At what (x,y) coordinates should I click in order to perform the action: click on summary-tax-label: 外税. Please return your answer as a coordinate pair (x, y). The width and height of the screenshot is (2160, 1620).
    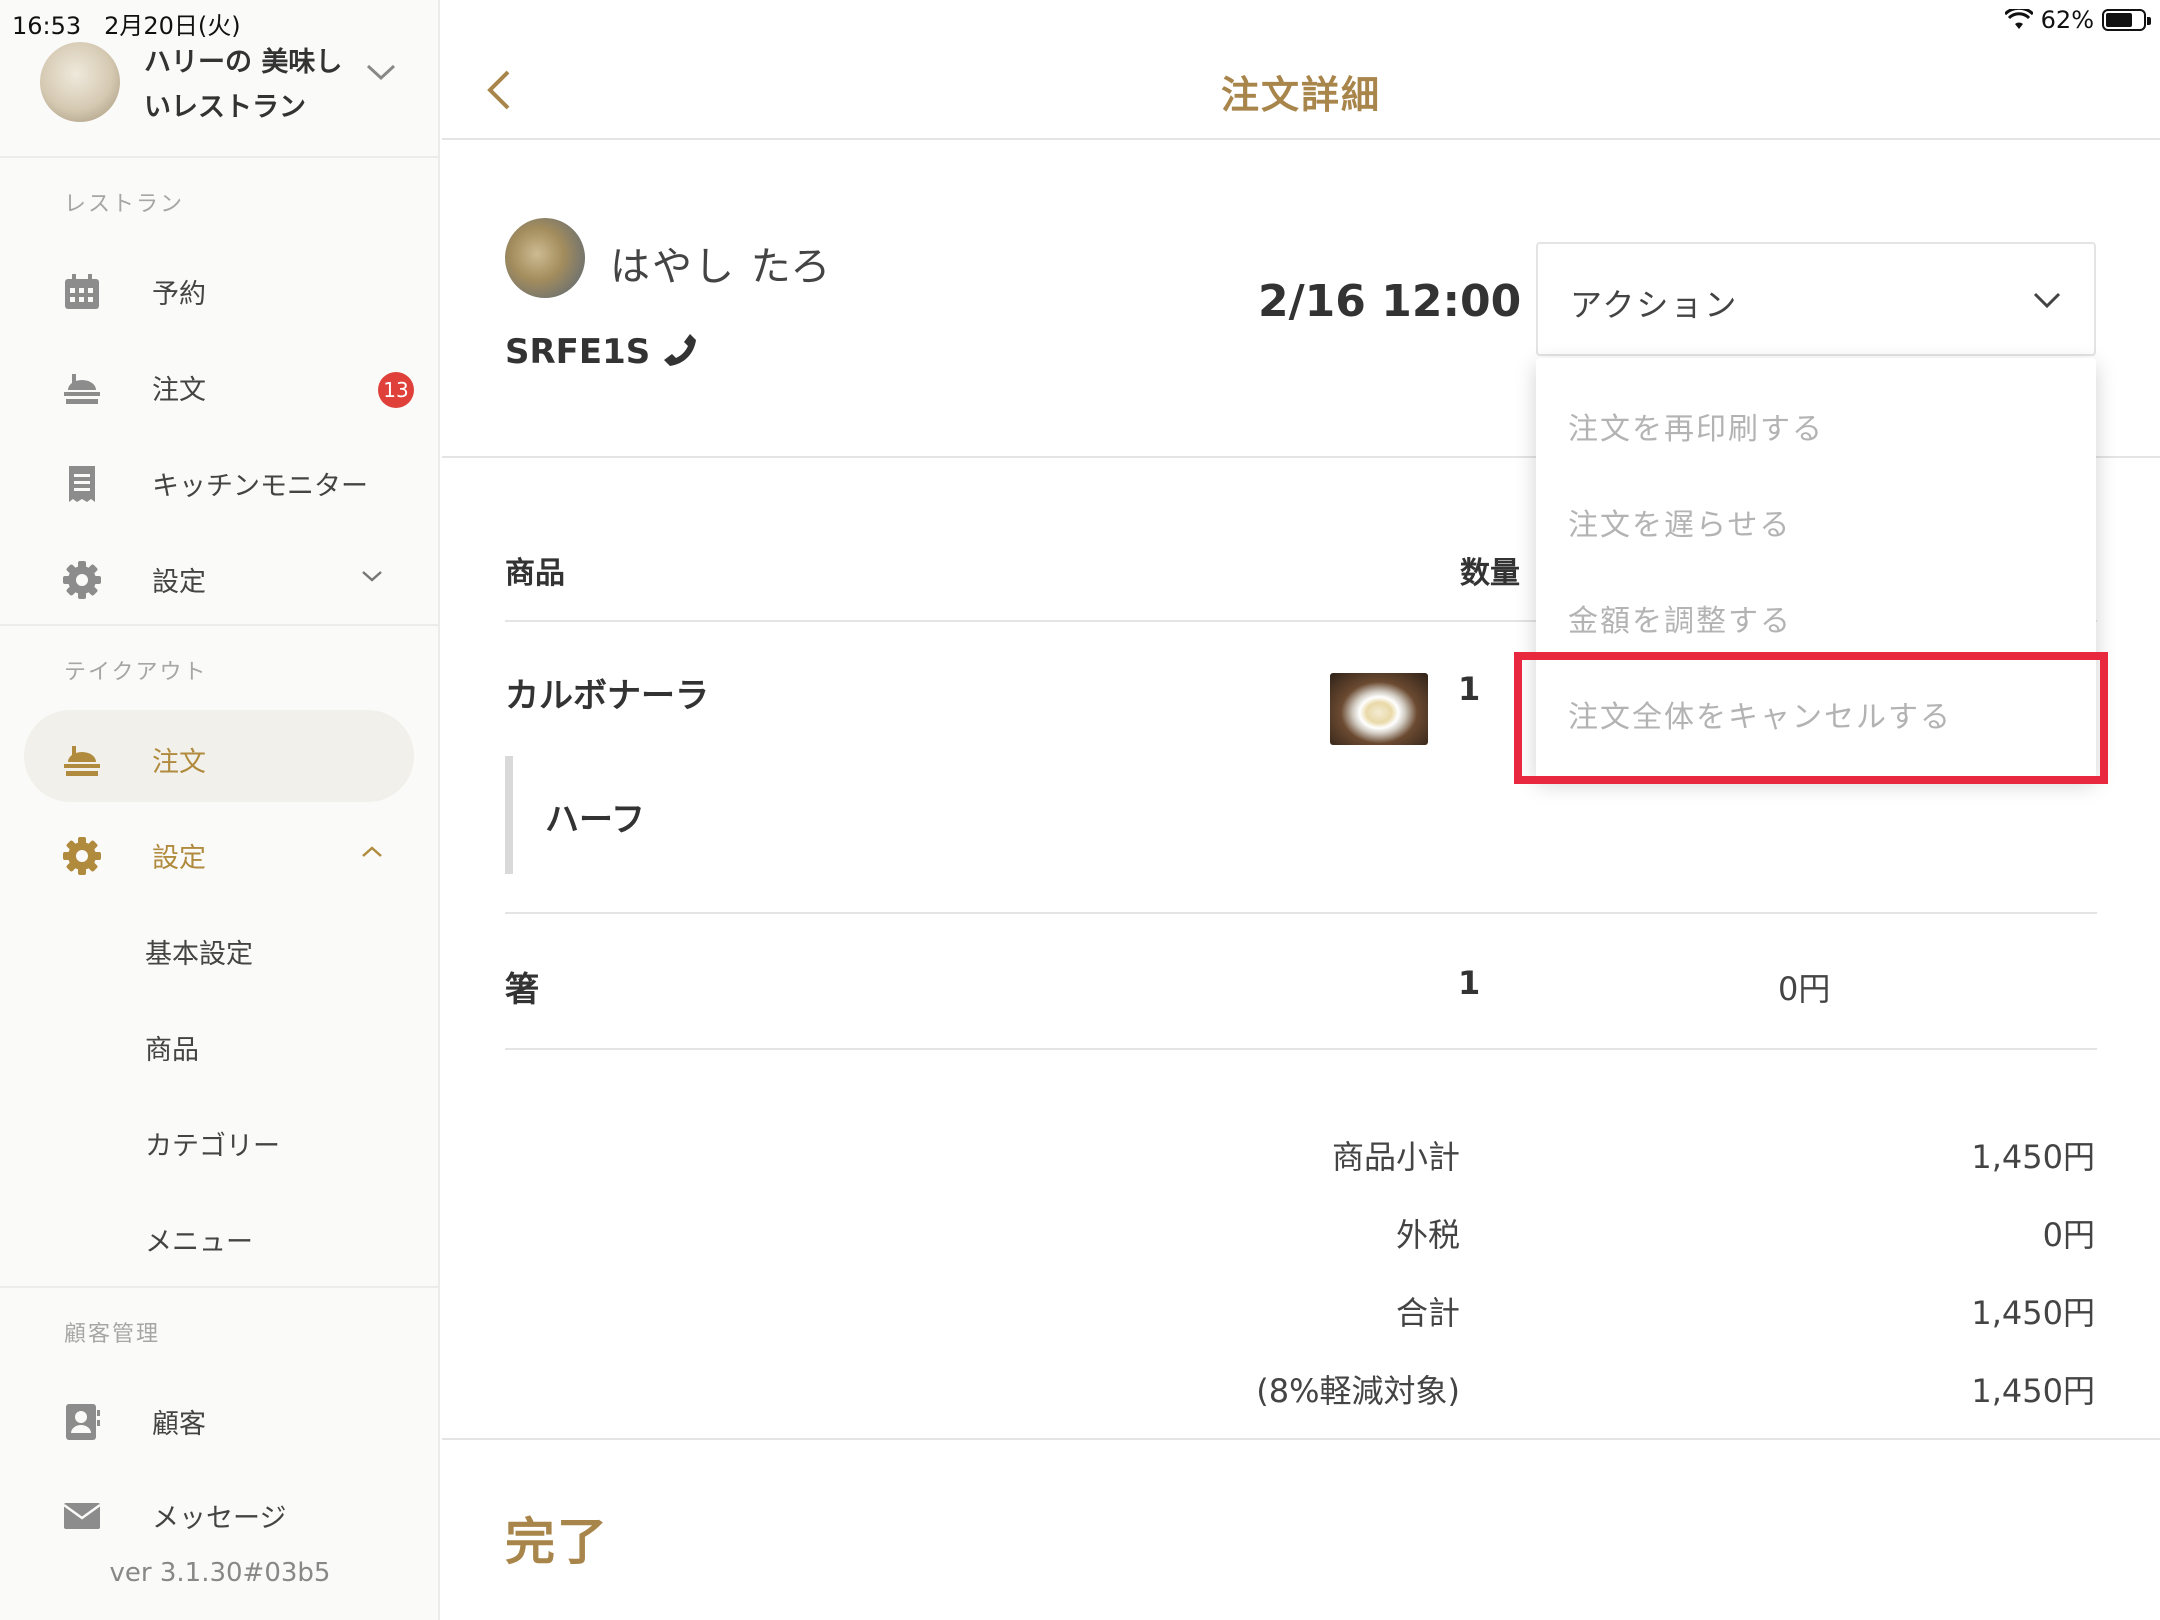
    Looking at the image, I should click on (1427, 1235).